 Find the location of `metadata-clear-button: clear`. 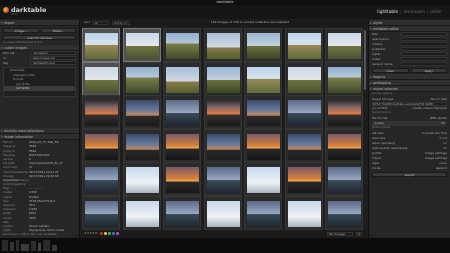

metadata-clear-button: clear is located at coordinates (390, 70).